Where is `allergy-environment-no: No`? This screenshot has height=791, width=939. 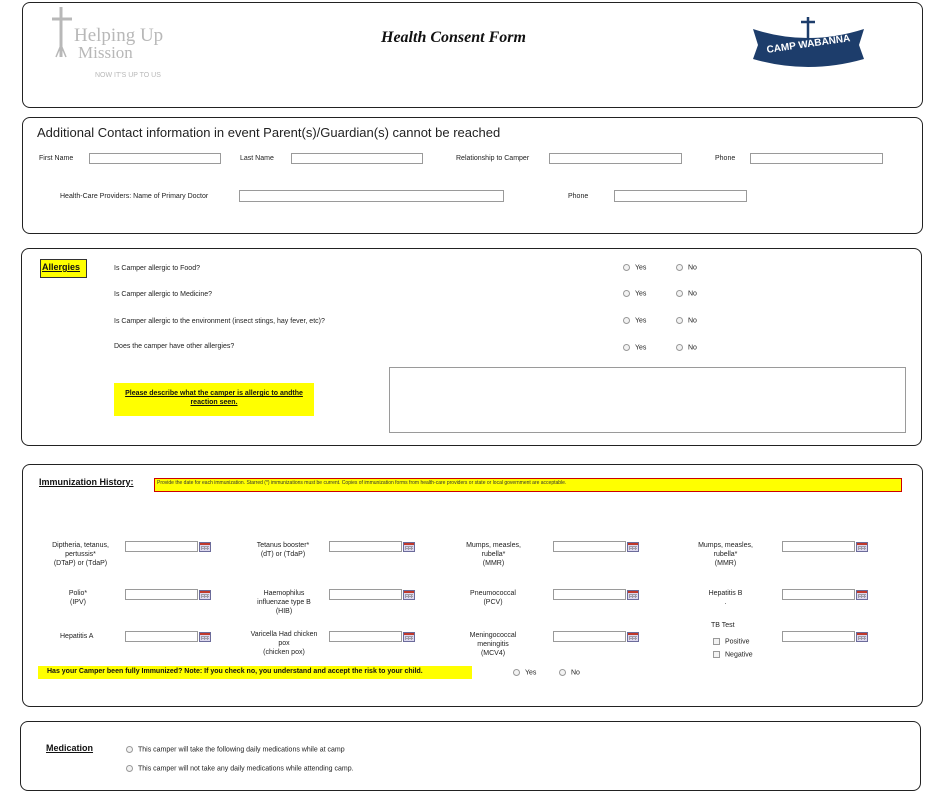
allergy-environment-no: No is located at coordinates (686, 320).